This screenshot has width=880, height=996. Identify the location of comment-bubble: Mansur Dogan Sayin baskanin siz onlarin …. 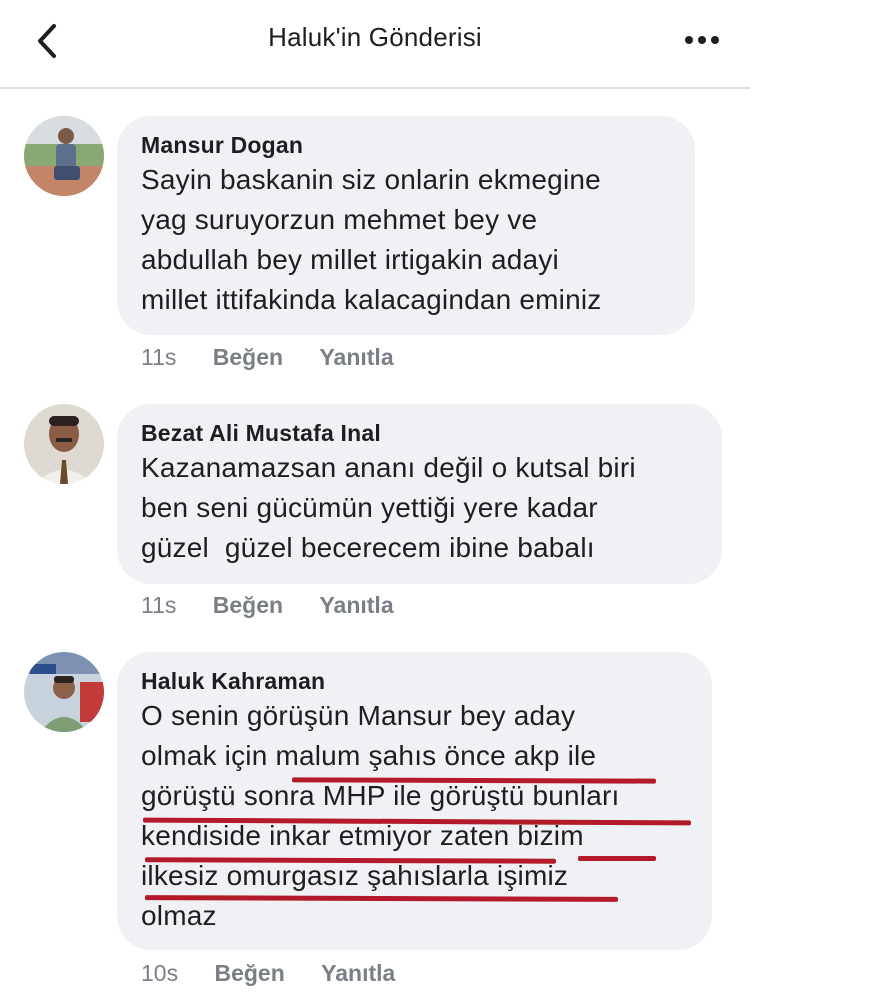
(406, 225).